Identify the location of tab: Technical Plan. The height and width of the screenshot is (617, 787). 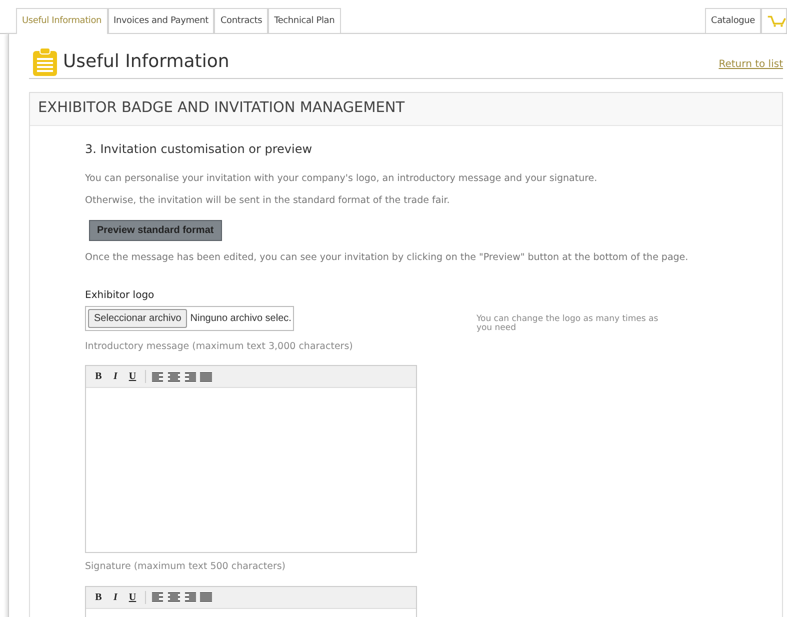
(304, 20).